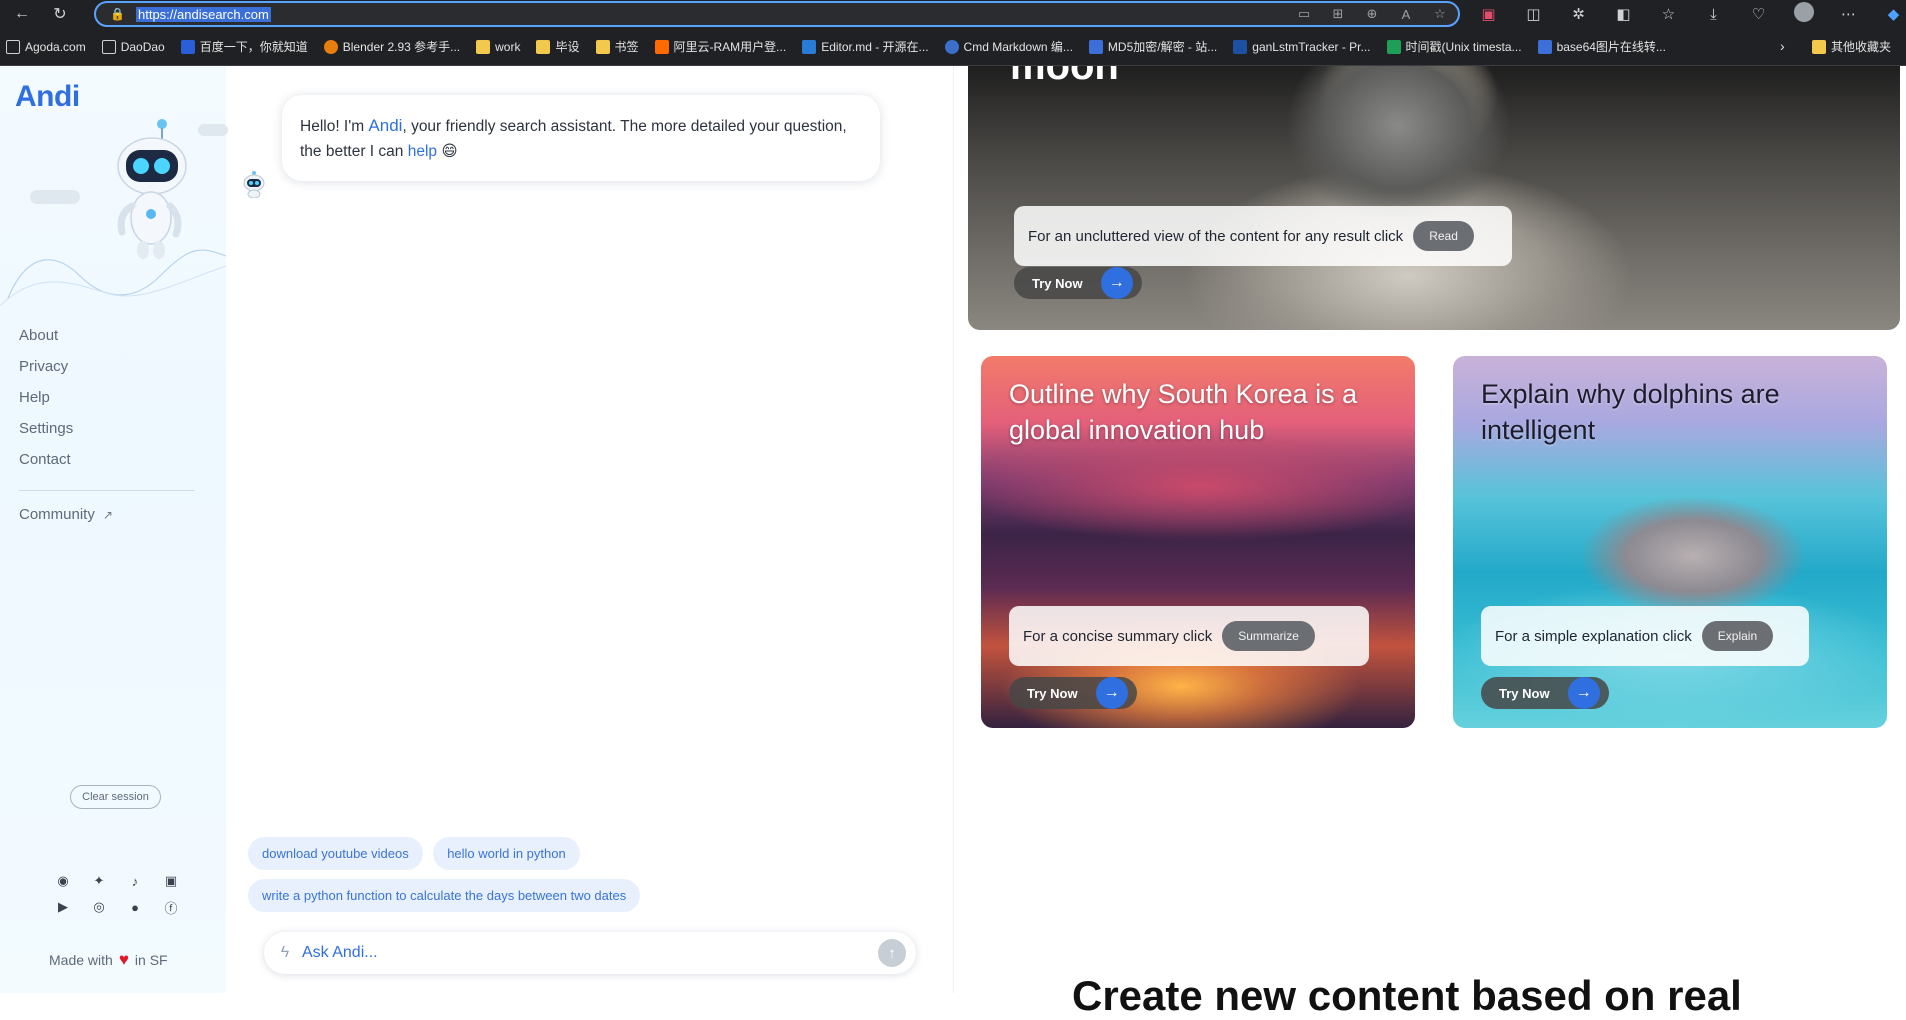 This screenshot has width=1906, height=1020. I want to click on card-title: moon, so click(1064, 77).